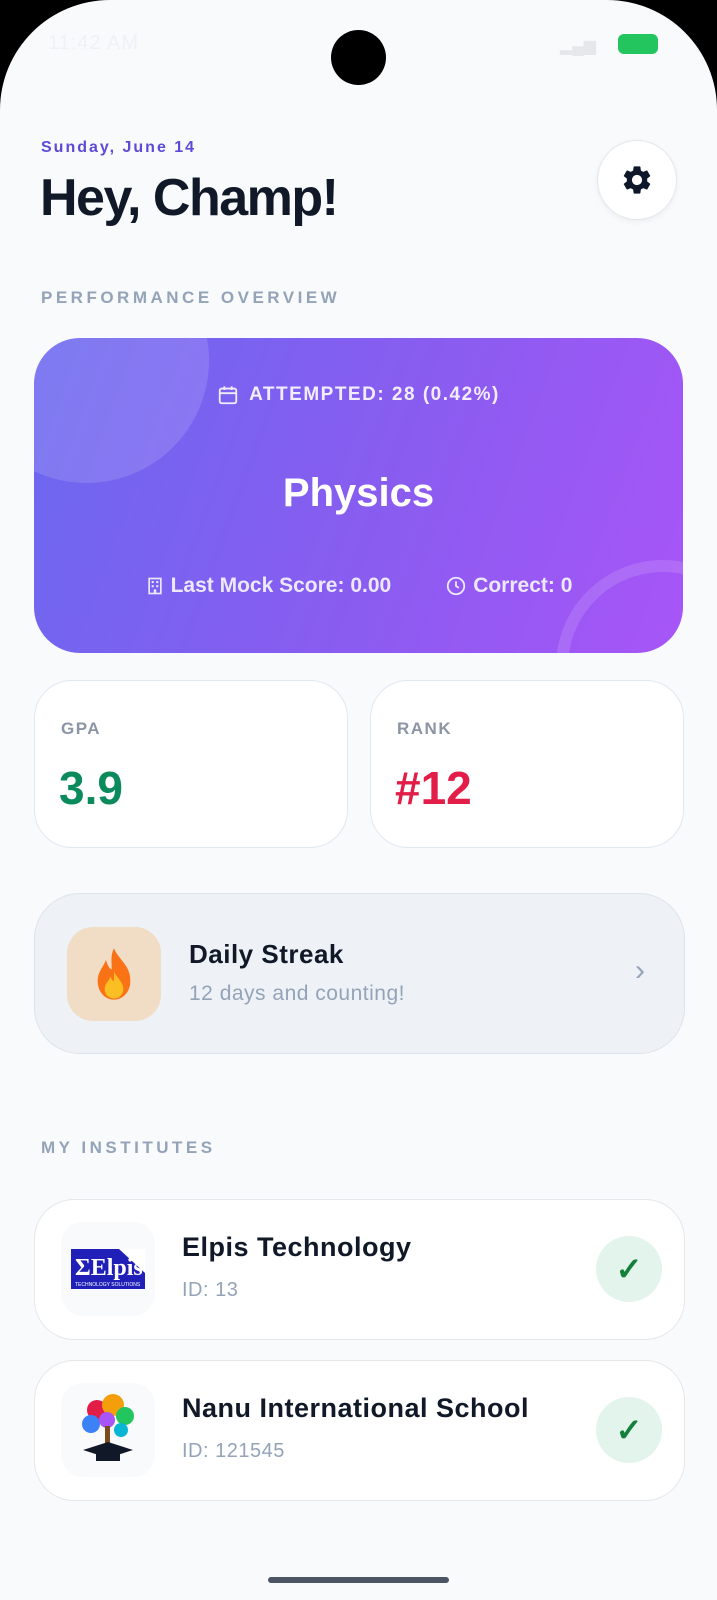  I want to click on page-title: Hey, Champ!, so click(189, 198).